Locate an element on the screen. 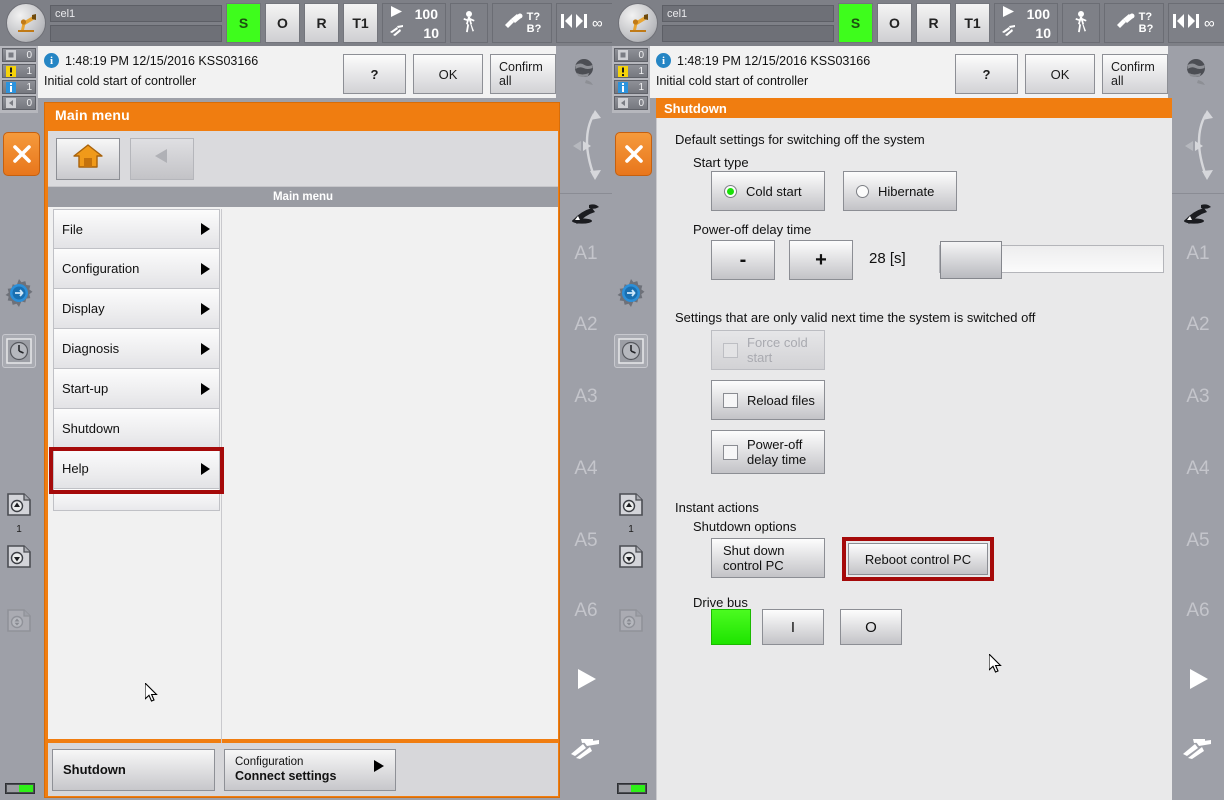  sidebar-item-help: Help is located at coordinates (136, 469).